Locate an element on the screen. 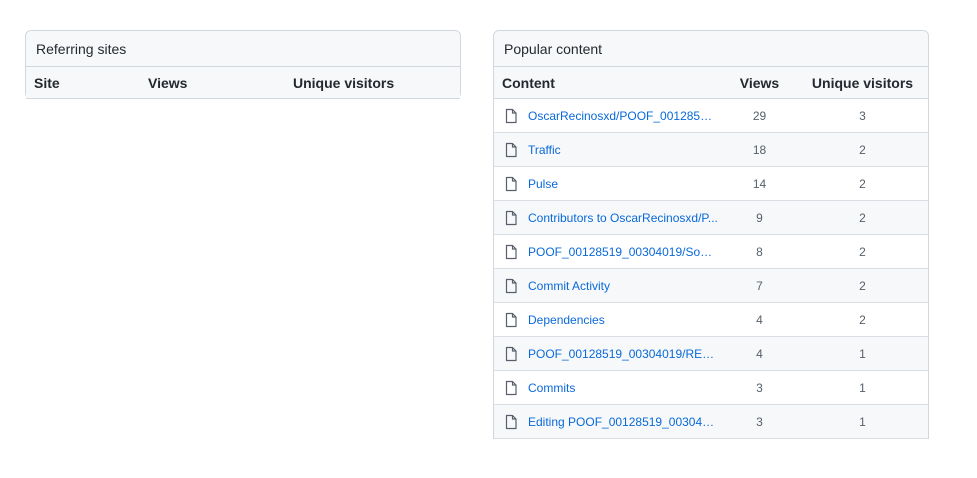 The height and width of the screenshot is (478, 977). content-cell: Commit Activity is located at coordinates (608, 285).